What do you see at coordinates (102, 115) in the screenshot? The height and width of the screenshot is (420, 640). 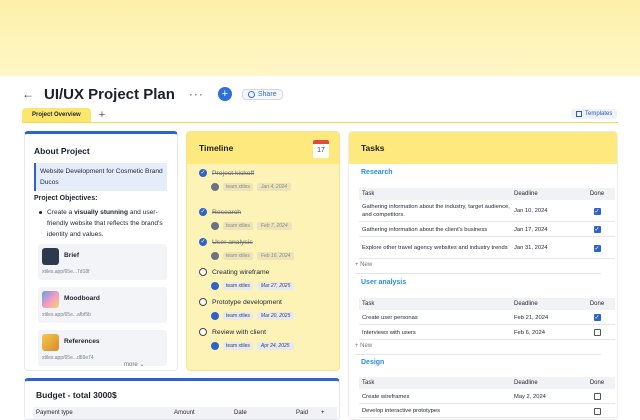 I see `add-tab-button: +` at bounding box center [102, 115].